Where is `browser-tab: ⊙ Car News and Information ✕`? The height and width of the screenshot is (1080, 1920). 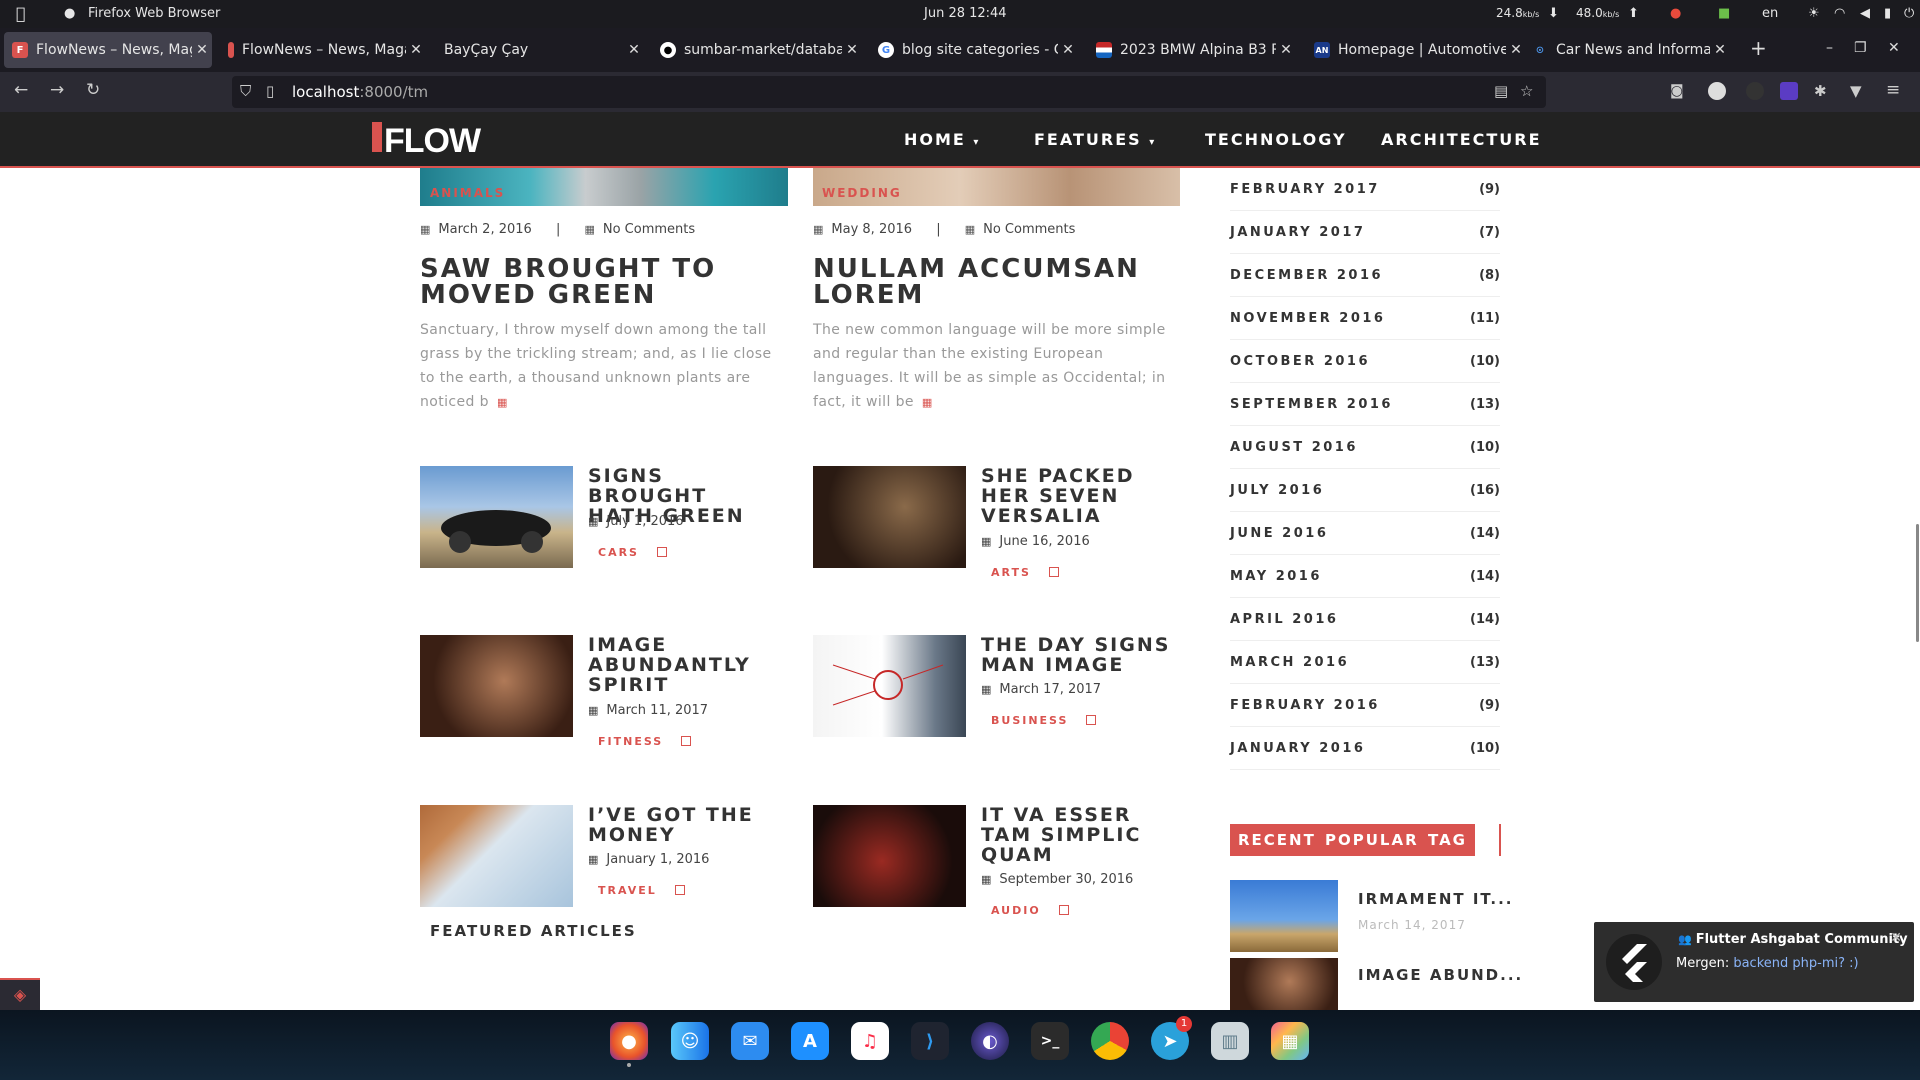
browser-tab: ⊙ Car News and Information ✕ is located at coordinates (1627, 50).